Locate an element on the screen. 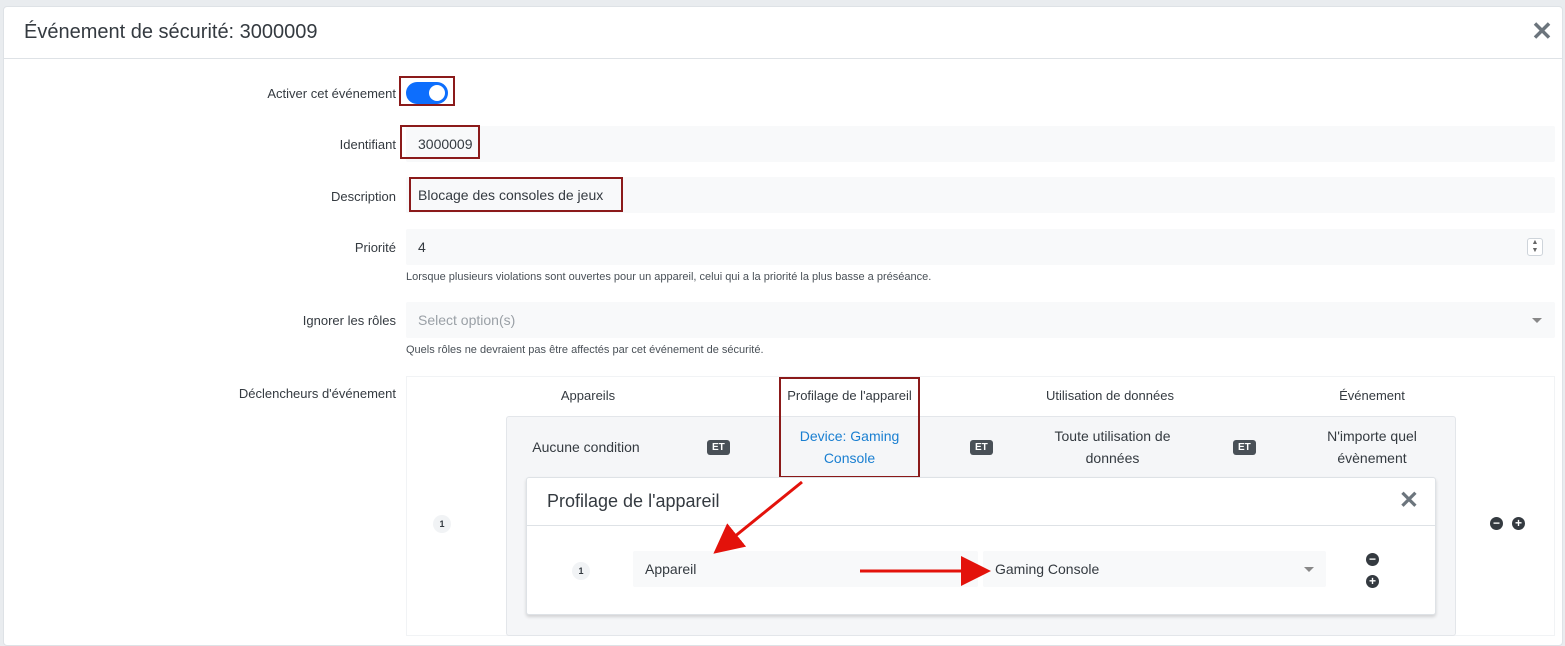 The width and height of the screenshot is (1565, 646). annotation-arrows is located at coordinates (852, 533).